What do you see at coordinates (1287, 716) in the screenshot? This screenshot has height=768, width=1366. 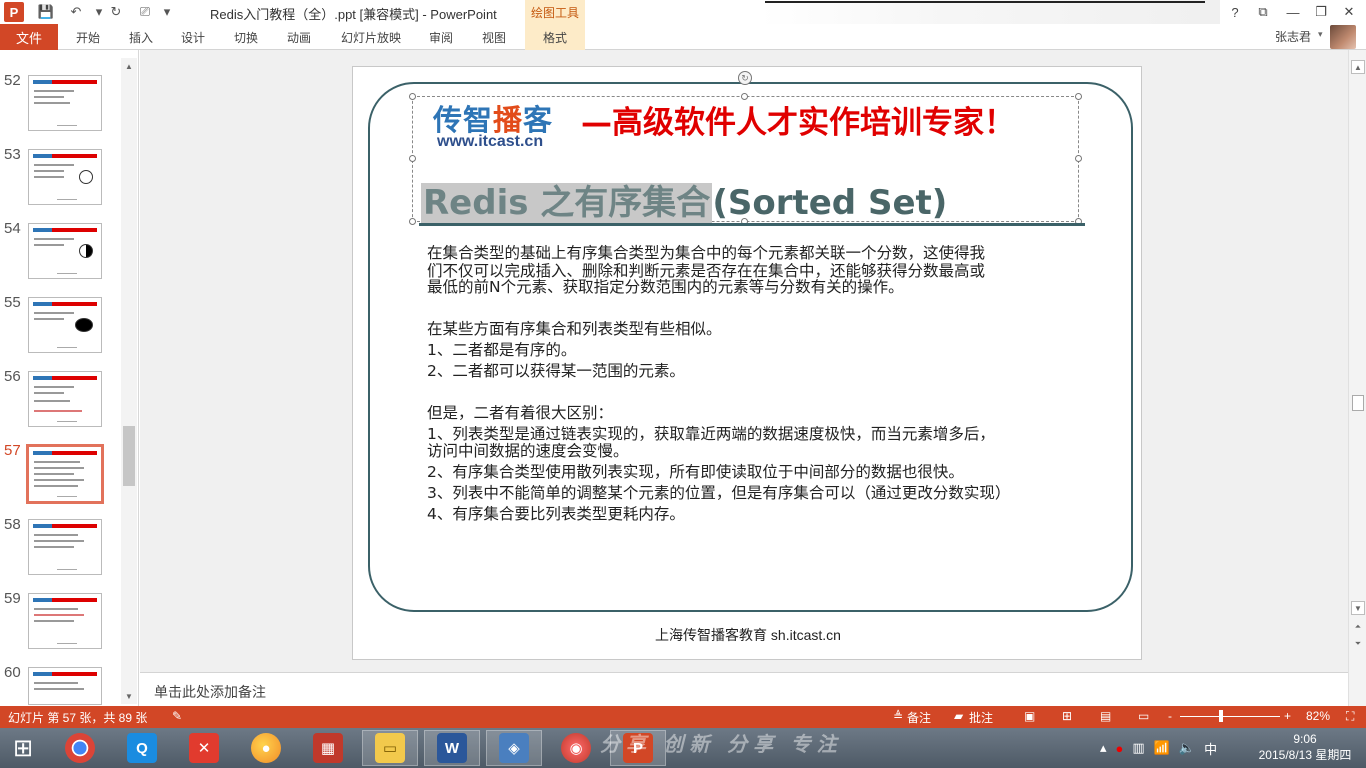 I see `zoom-in-button: +` at bounding box center [1287, 716].